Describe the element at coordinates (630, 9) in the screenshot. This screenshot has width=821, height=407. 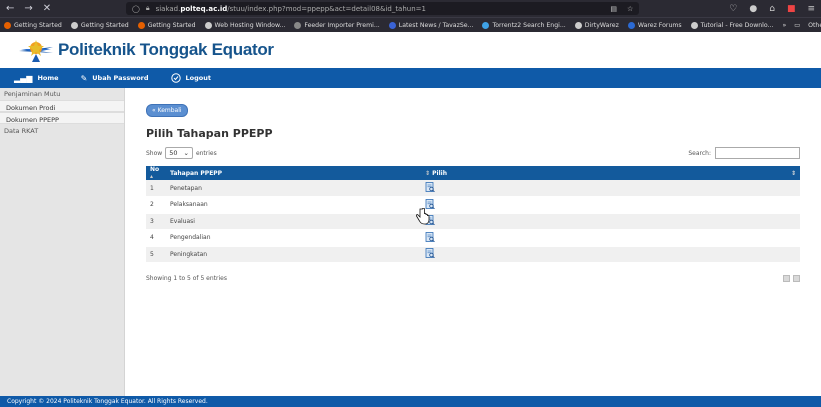
I see `star-icon: ☆` at that location.